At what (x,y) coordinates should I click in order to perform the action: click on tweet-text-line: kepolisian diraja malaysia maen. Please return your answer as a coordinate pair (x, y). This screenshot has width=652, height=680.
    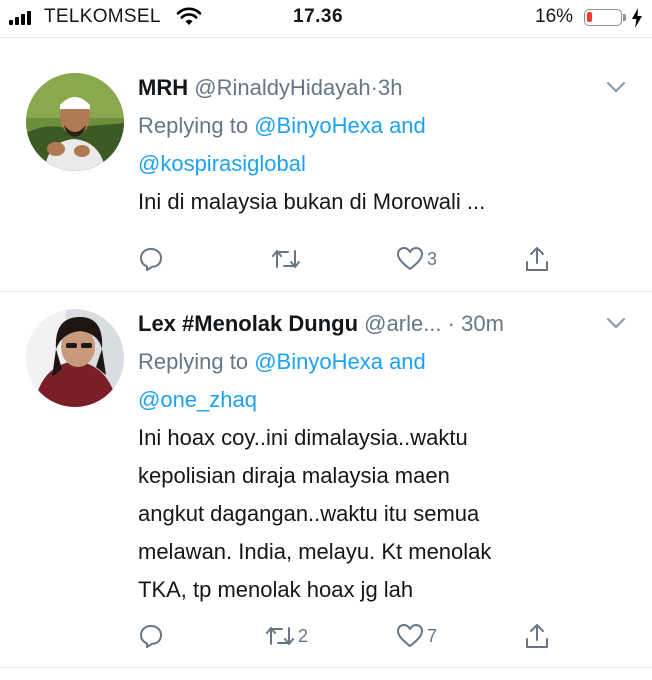
    Looking at the image, I should click on (294, 475).